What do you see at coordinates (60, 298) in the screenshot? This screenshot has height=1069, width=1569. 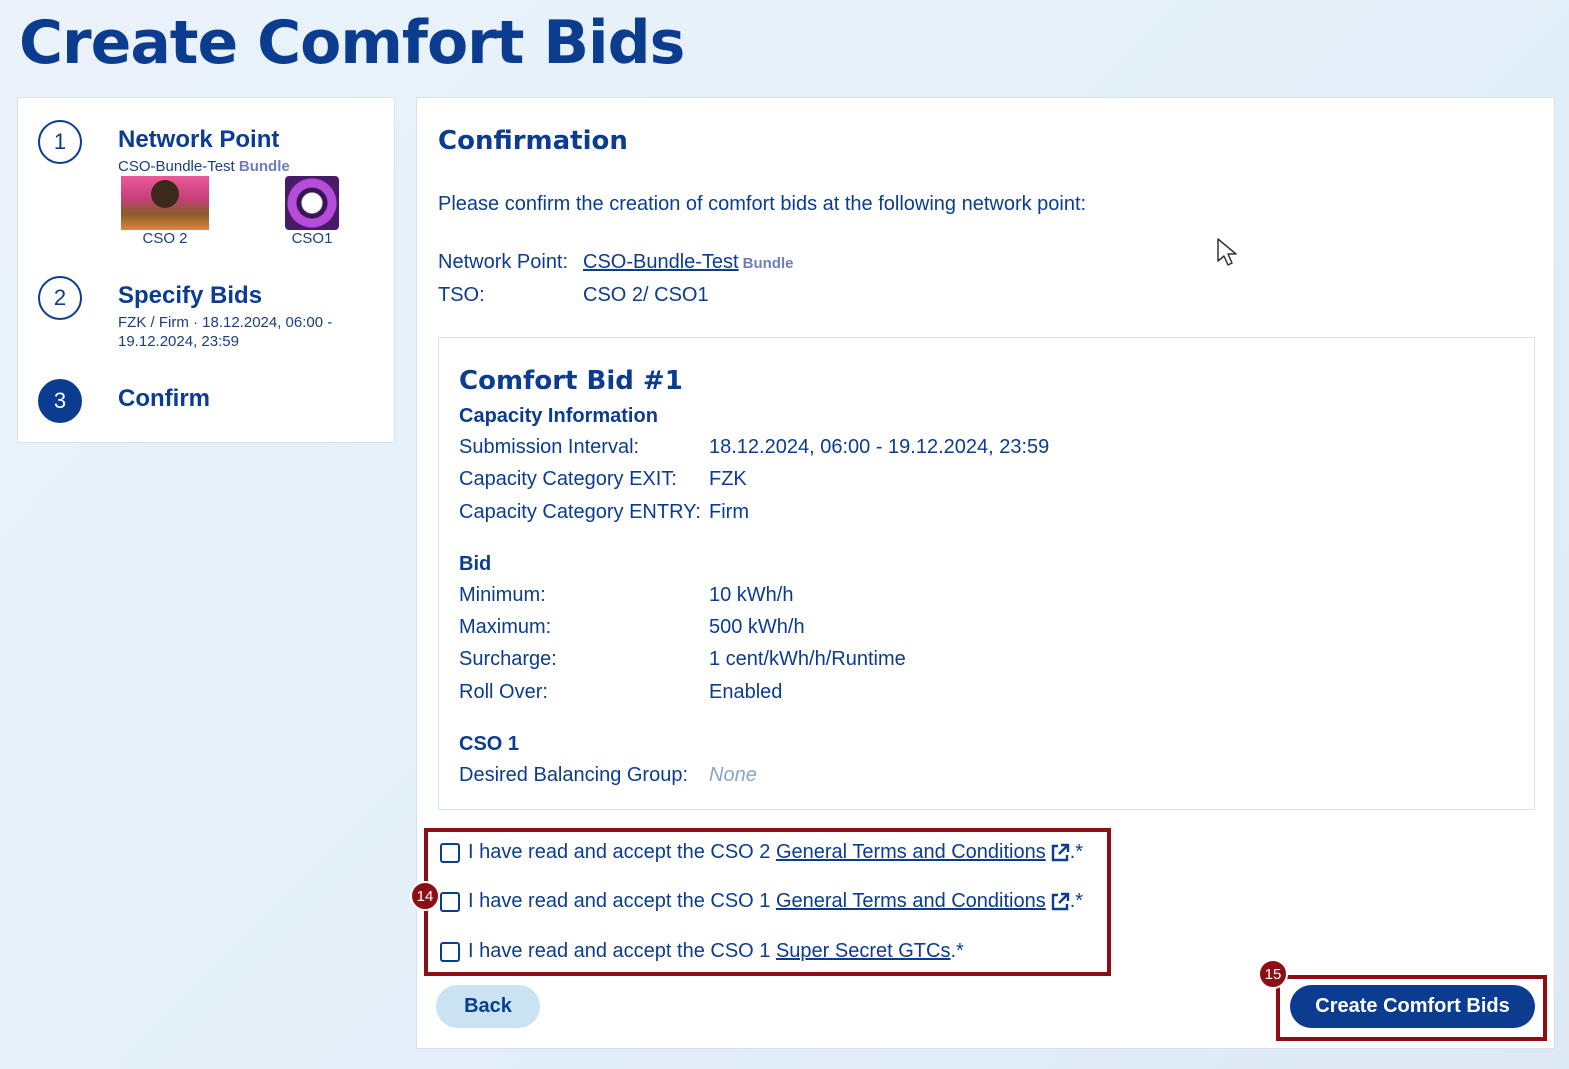 I see `step-number: 2` at bounding box center [60, 298].